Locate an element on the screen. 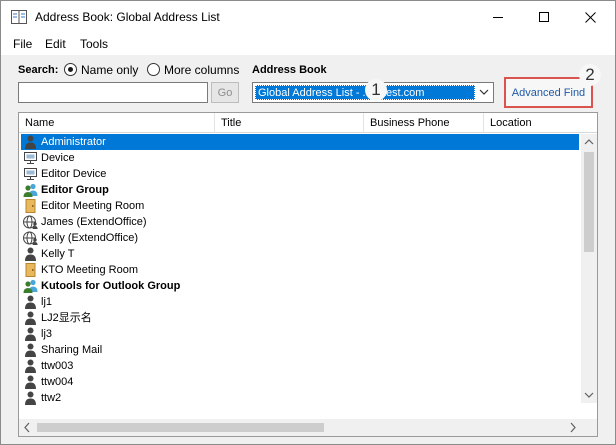  scroll-up-icon is located at coordinates (589, 142).